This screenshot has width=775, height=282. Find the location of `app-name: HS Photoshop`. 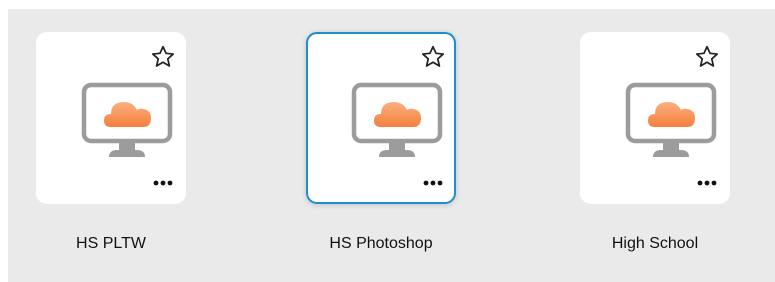

app-name: HS Photoshop is located at coordinates (381, 244).